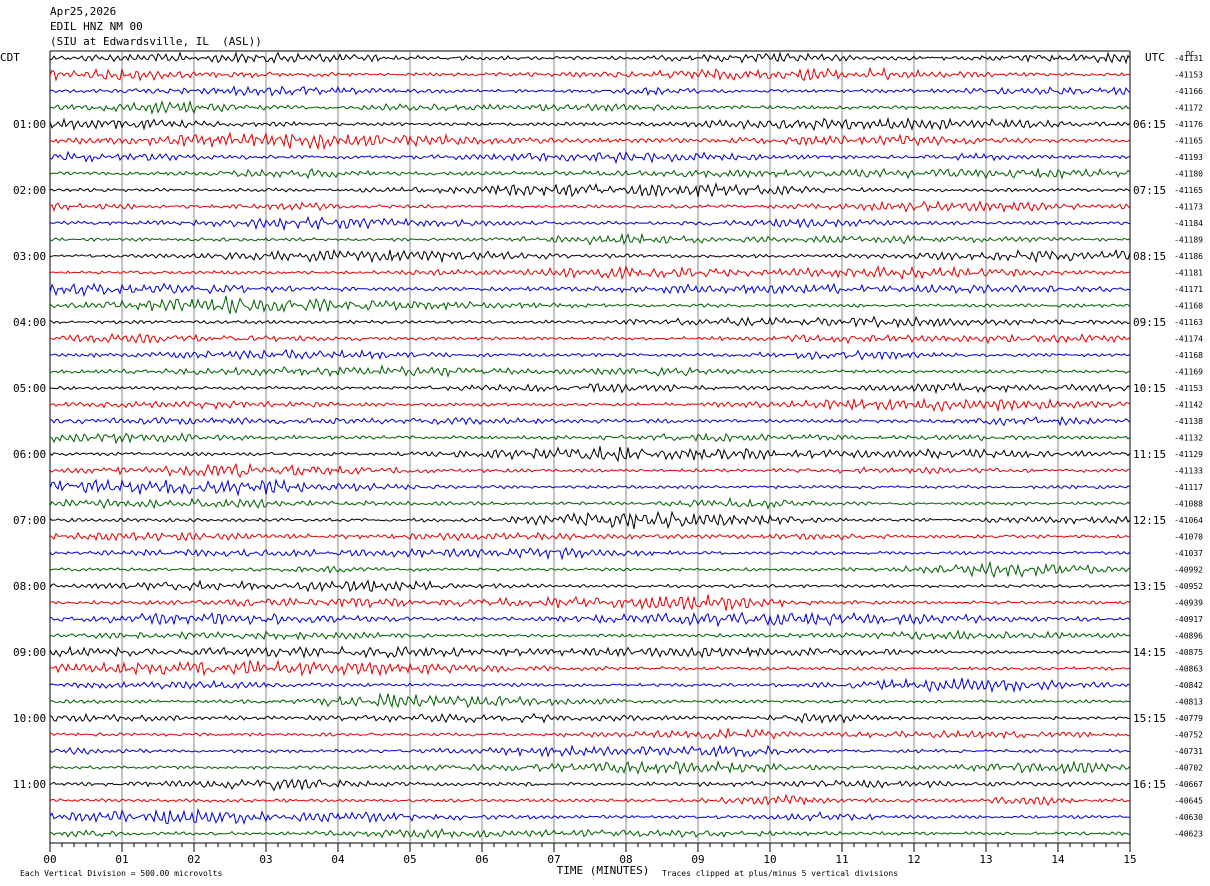 Image resolution: width=1210 pixels, height=886 pixels. I want to click on dc-offset-label: -41173, so click(1188, 207).